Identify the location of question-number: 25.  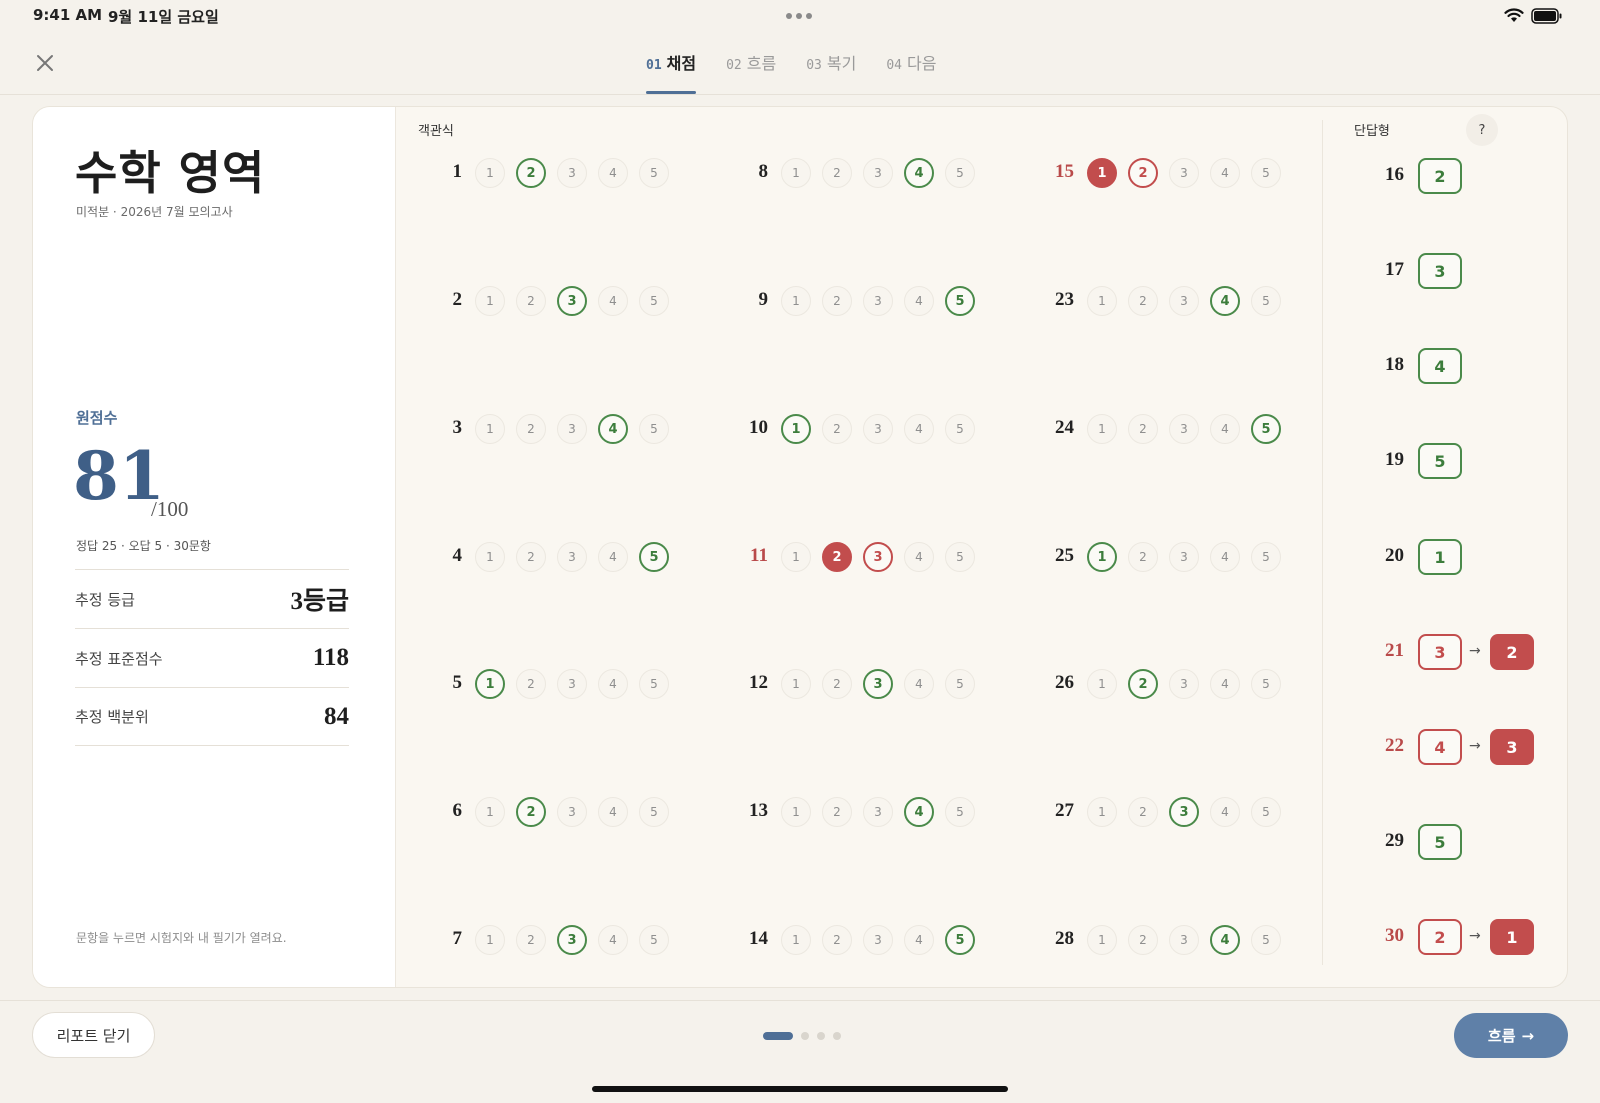
(1050, 556).